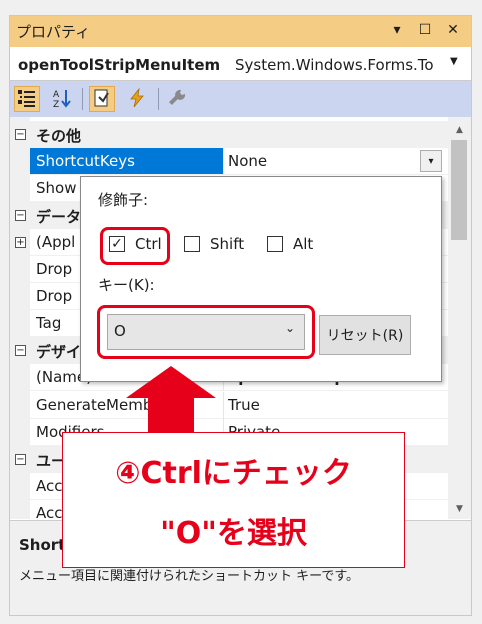 The width and height of the screenshot is (482, 624). What do you see at coordinates (453, 30) in the screenshot?
I see `close-icon: ✕` at bounding box center [453, 30].